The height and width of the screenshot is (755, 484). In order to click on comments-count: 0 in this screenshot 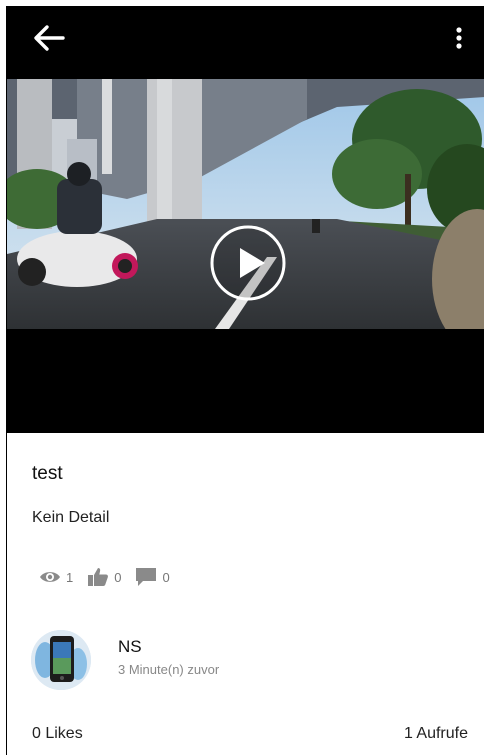, I will do `click(166, 577)`.